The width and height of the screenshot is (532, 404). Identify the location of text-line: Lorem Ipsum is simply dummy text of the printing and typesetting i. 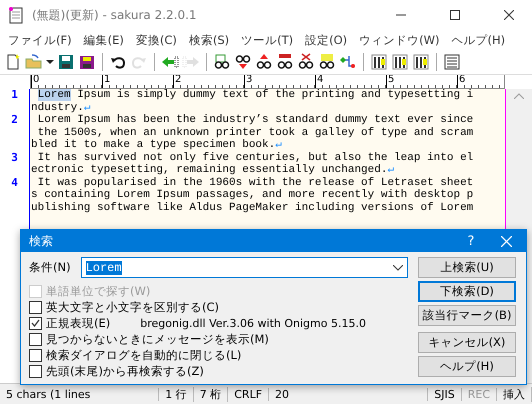
(255, 95).